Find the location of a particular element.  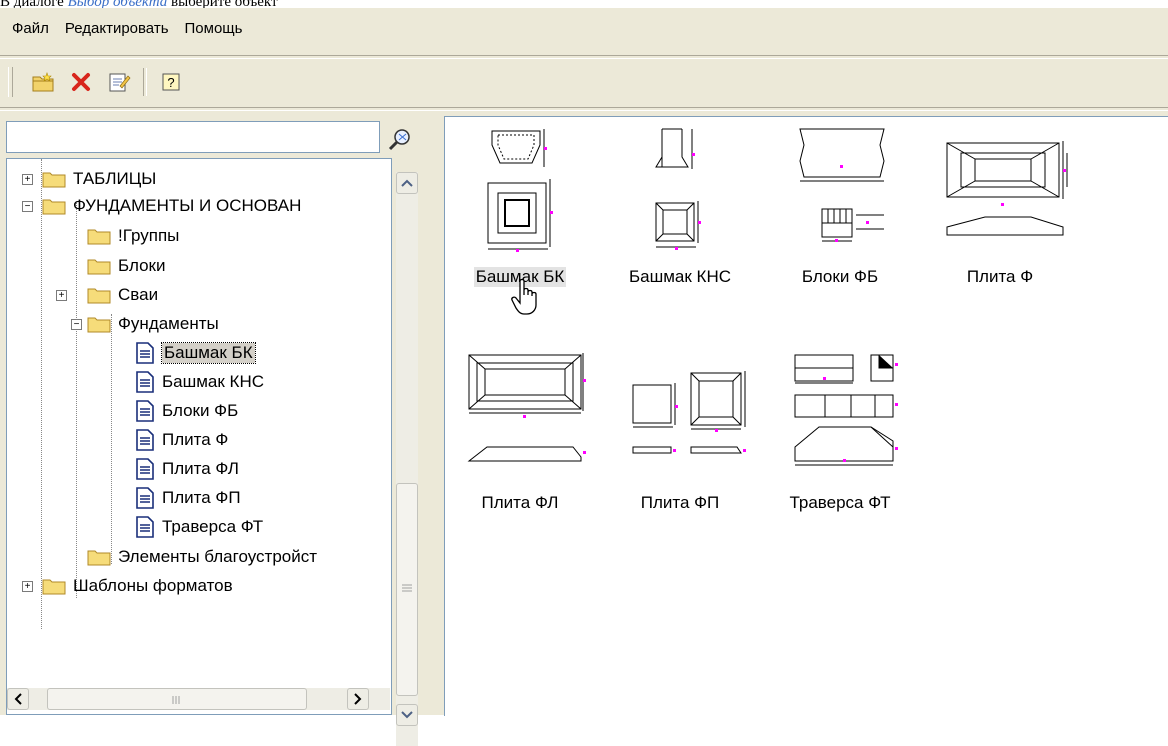

tree-item-plita-fp: Плита ФП is located at coordinates (188, 498).